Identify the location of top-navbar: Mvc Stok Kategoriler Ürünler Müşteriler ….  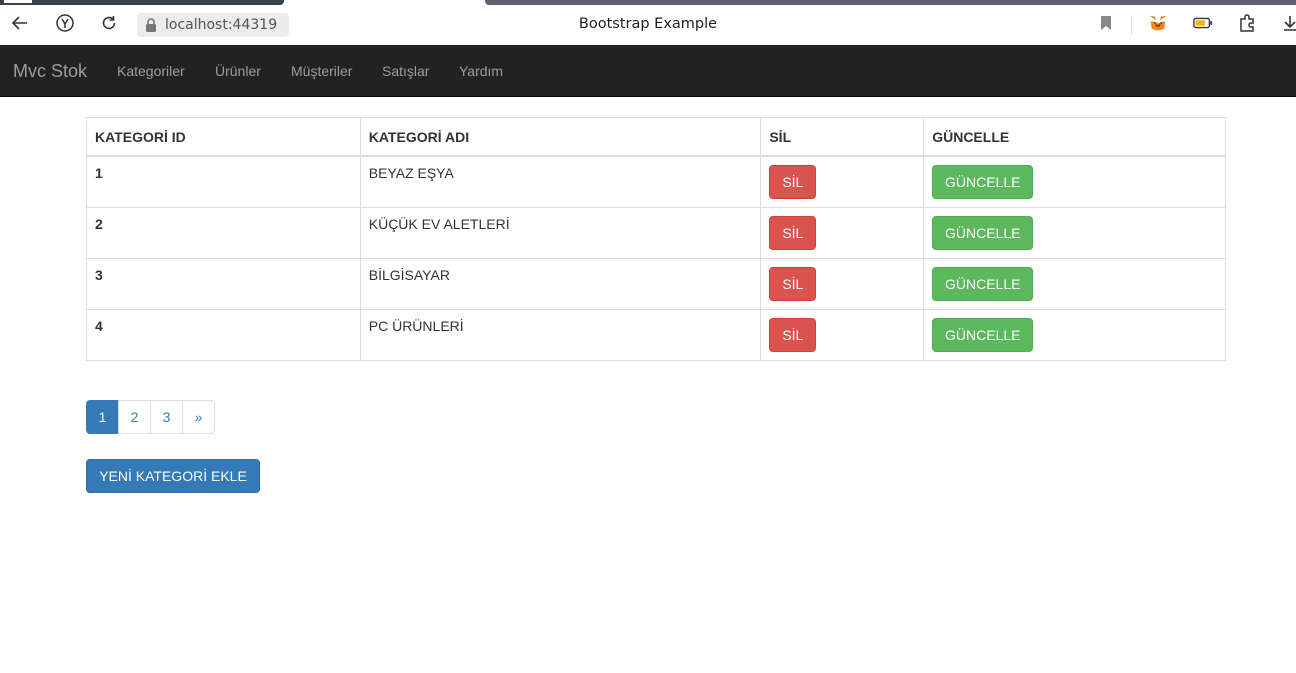
(648, 71).